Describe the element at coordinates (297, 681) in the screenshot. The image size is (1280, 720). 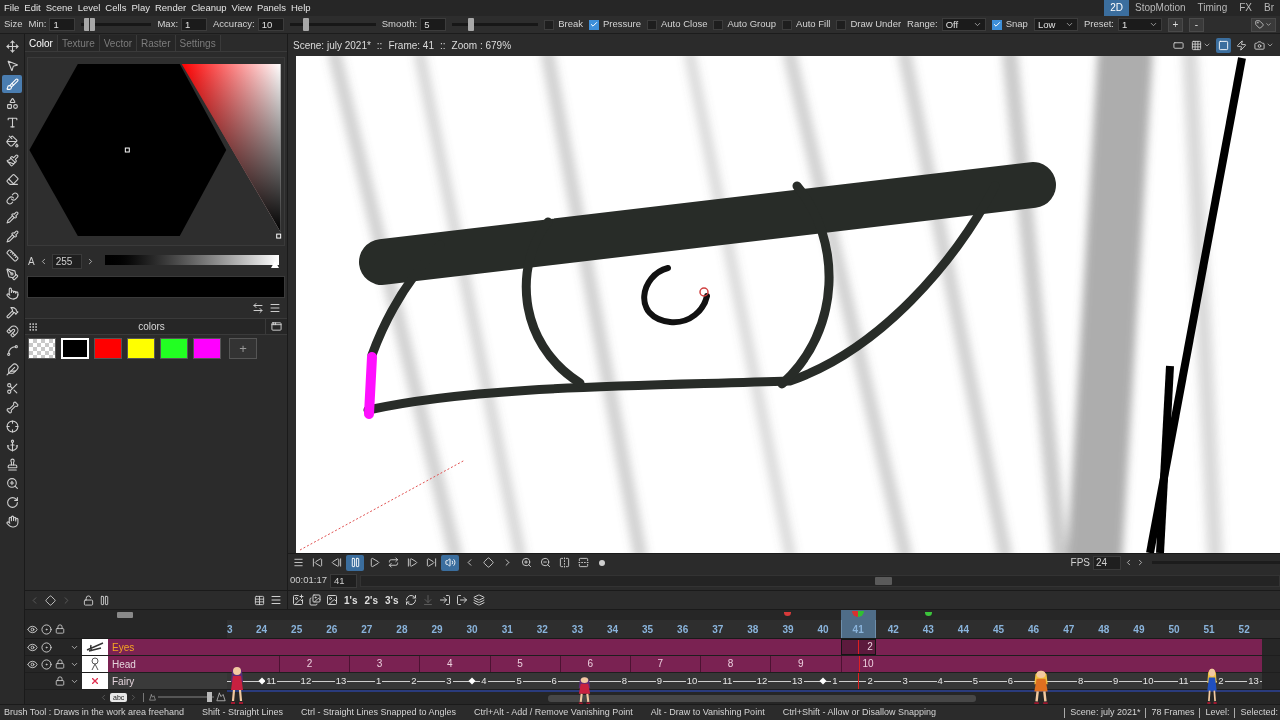
I see `timeline-cell: 12` at that location.